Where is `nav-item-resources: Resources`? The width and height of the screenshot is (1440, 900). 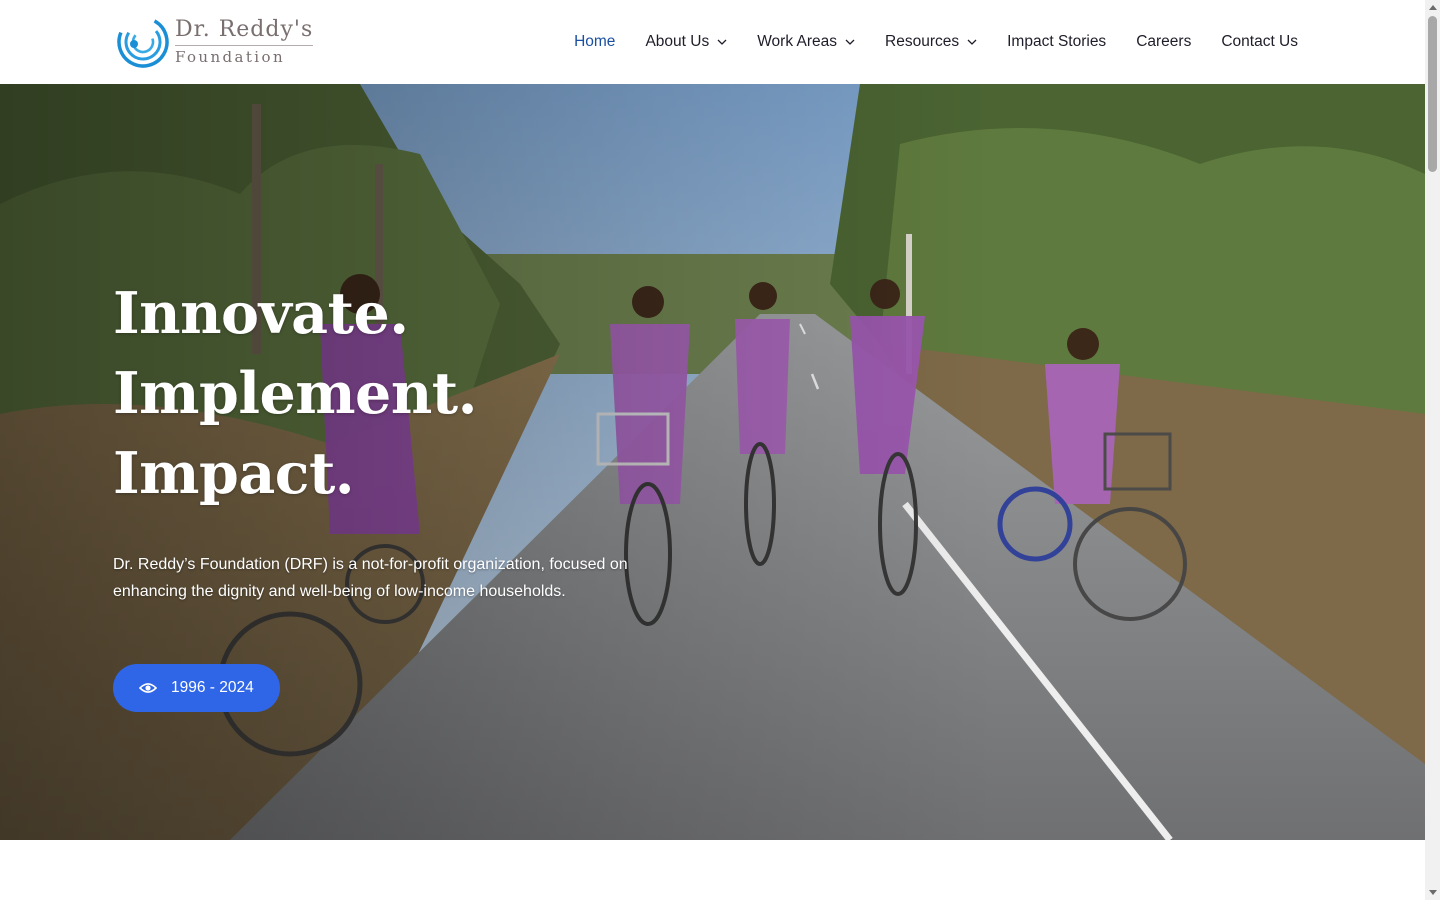 nav-item-resources: Resources is located at coordinates (931, 42).